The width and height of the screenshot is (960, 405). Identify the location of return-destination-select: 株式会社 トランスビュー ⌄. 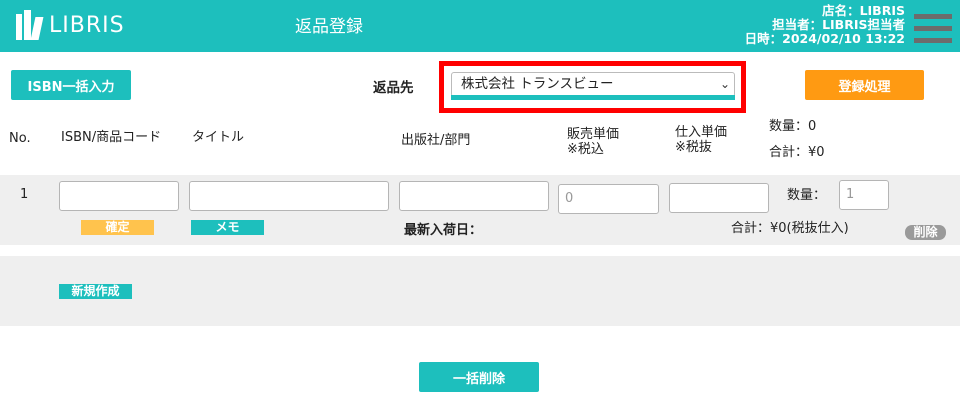
(593, 84).